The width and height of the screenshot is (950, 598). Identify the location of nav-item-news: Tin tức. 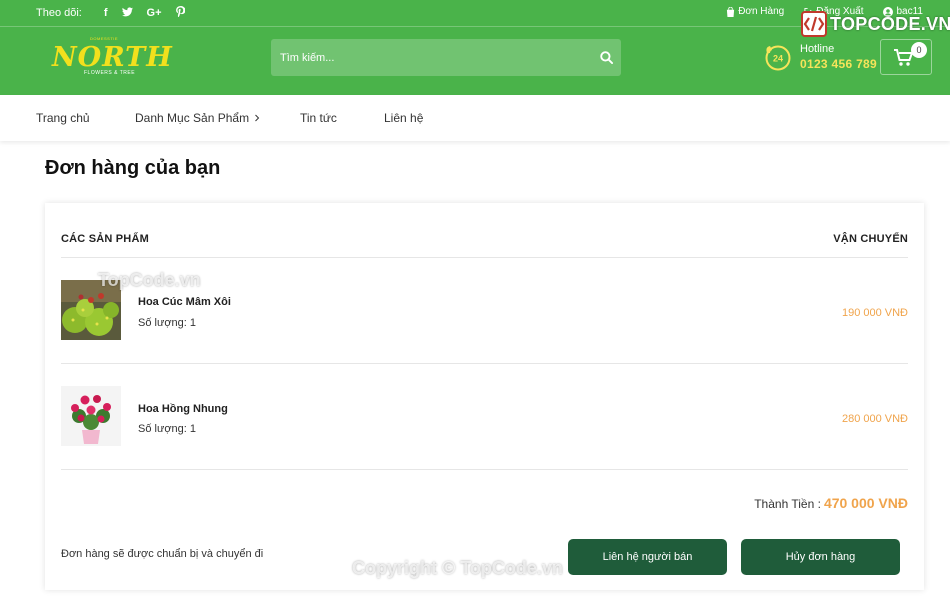
(318, 118).